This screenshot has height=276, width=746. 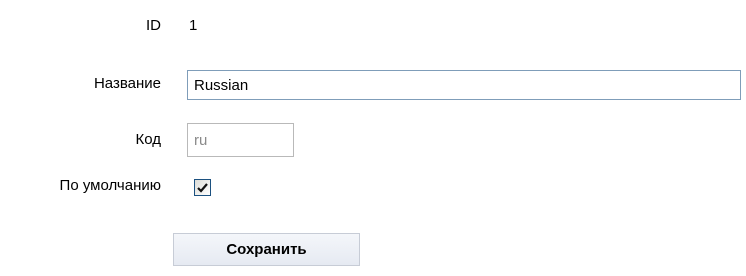 What do you see at coordinates (193, 25) in the screenshot?
I see `id-value: 1` at bounding box center [193, 25].